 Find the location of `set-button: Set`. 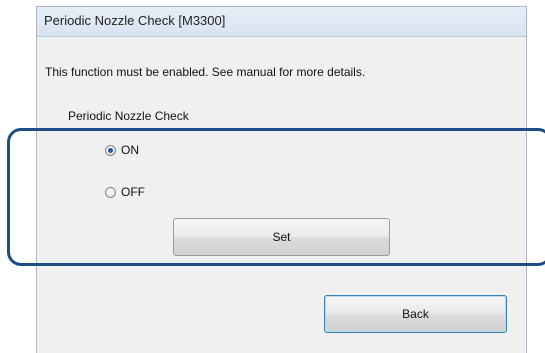

set-button: Set is located at coordinates (281, 237).